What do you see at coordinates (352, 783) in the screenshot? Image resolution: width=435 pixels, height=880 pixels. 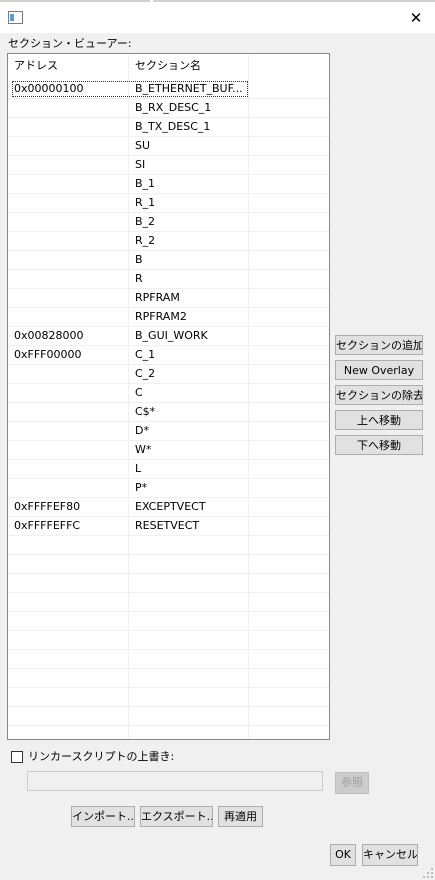 I see `browse-button: 参照` at bounding box center [352, 783].